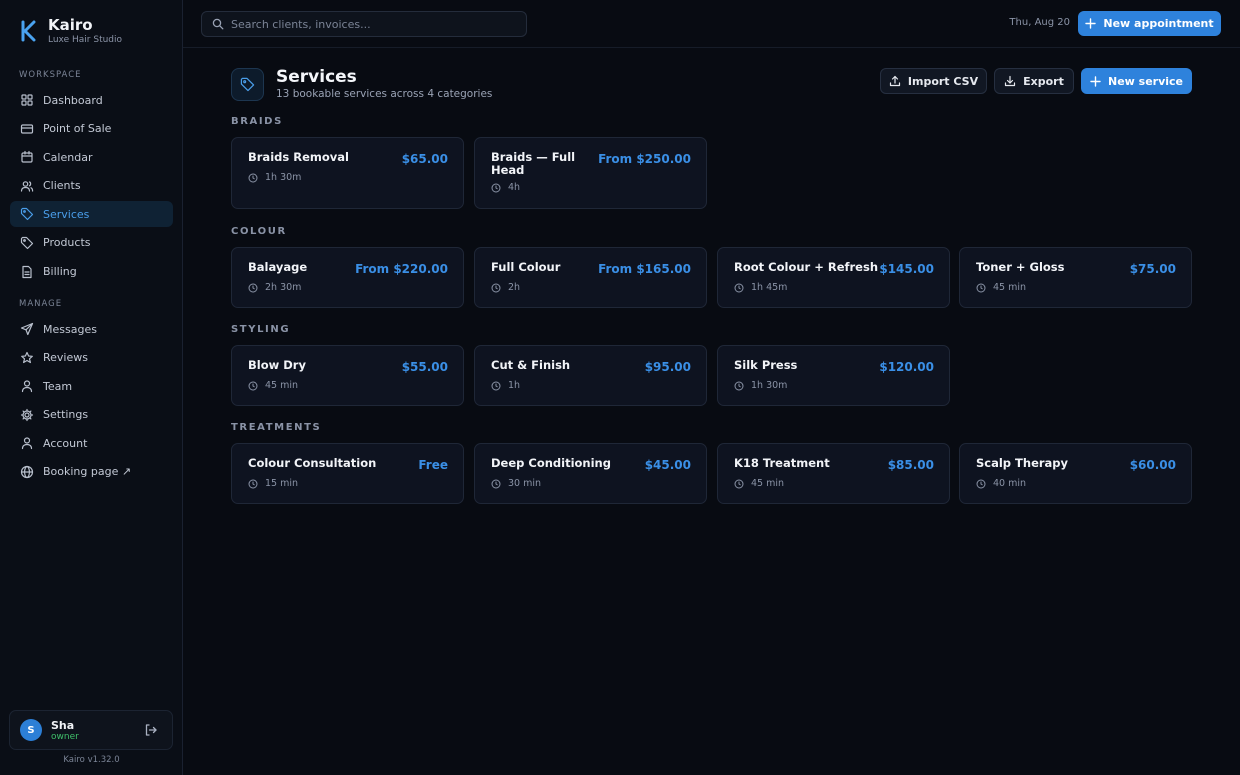  What do you see at coordinates (27, 157) in the screenshot?
I see `calendar-icon` at bounding box center [27, 157].